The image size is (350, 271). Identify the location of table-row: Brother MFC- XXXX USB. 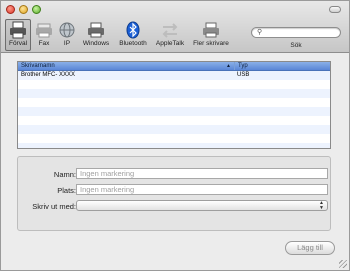
(174, 75).